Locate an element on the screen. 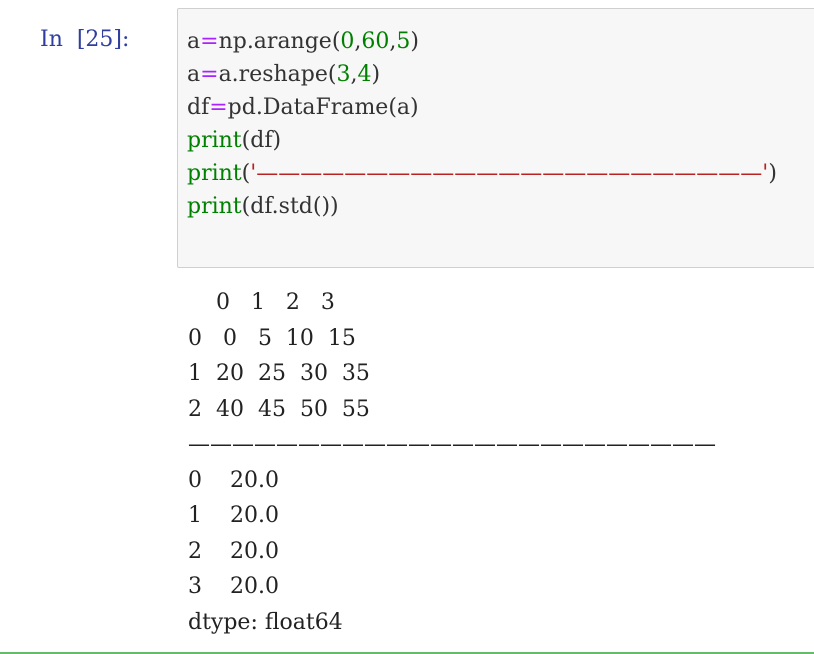  code-token: 3 is located at coordinates (343, 74).